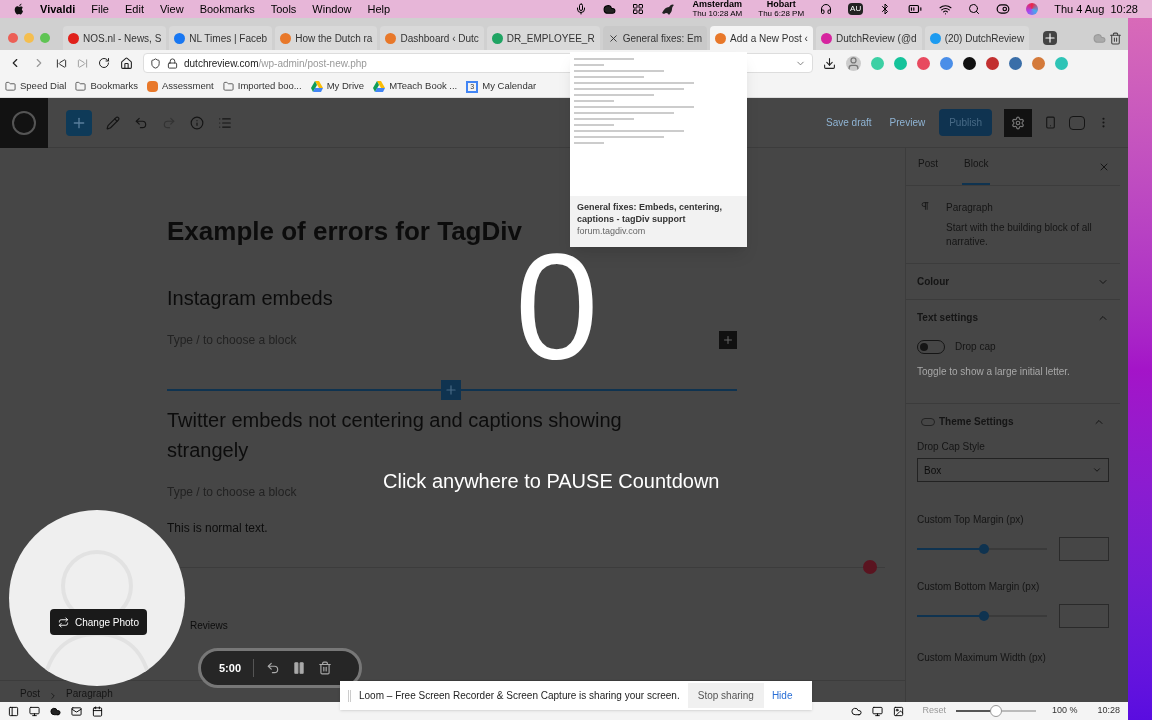  What do you see at coordinates (451, 390) in the screenshot?
I see `block-inserter-button` at bounding box center [451, 390].